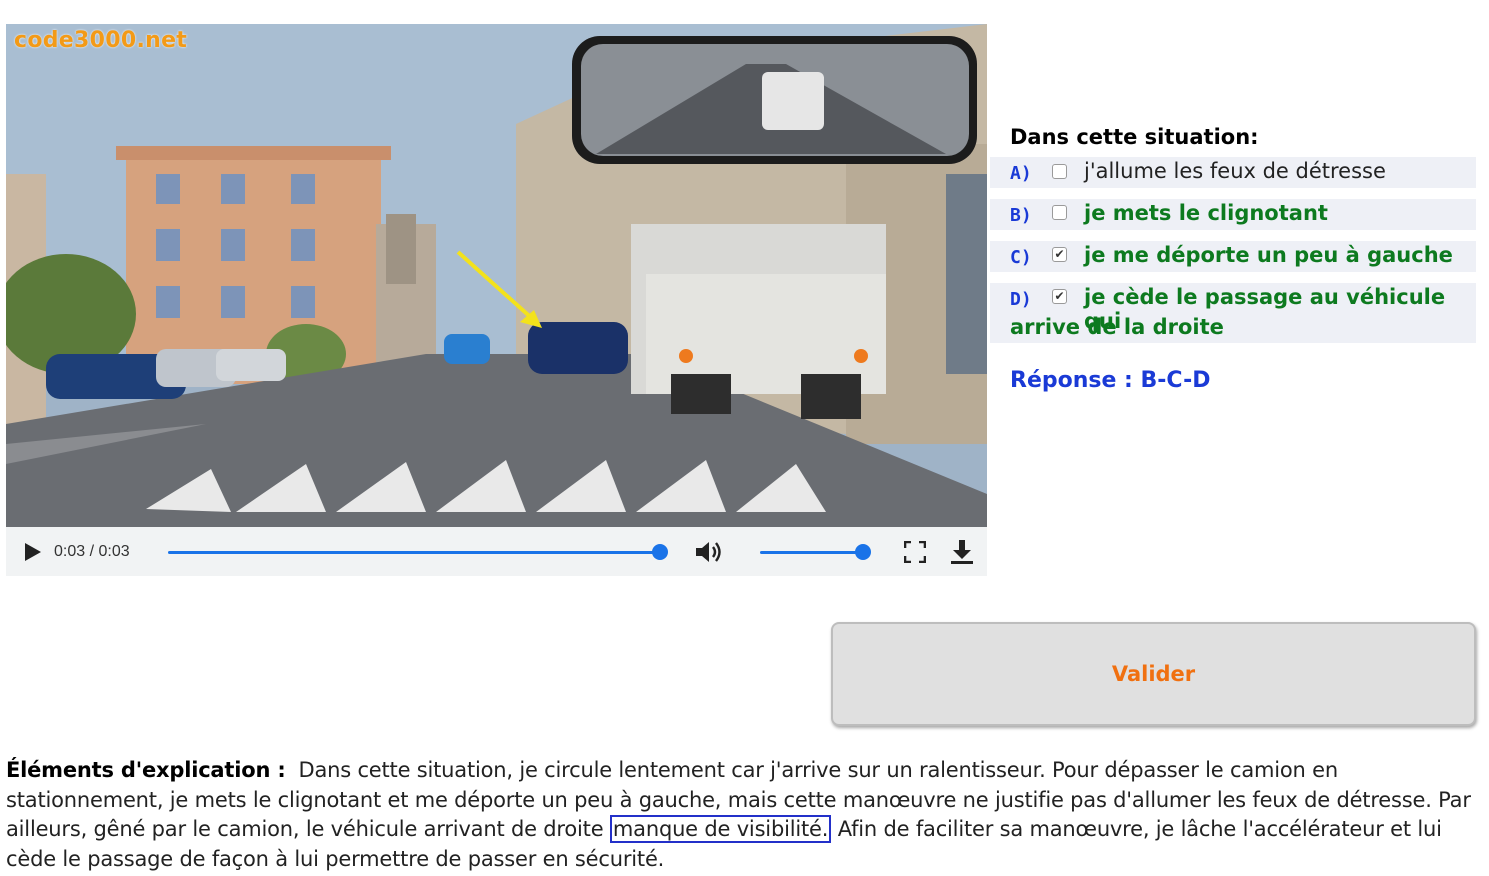 Image resolution: width=1489 pixels, height=876 pixels. I want to click on validate-button: Valider, so click(1153, 674).